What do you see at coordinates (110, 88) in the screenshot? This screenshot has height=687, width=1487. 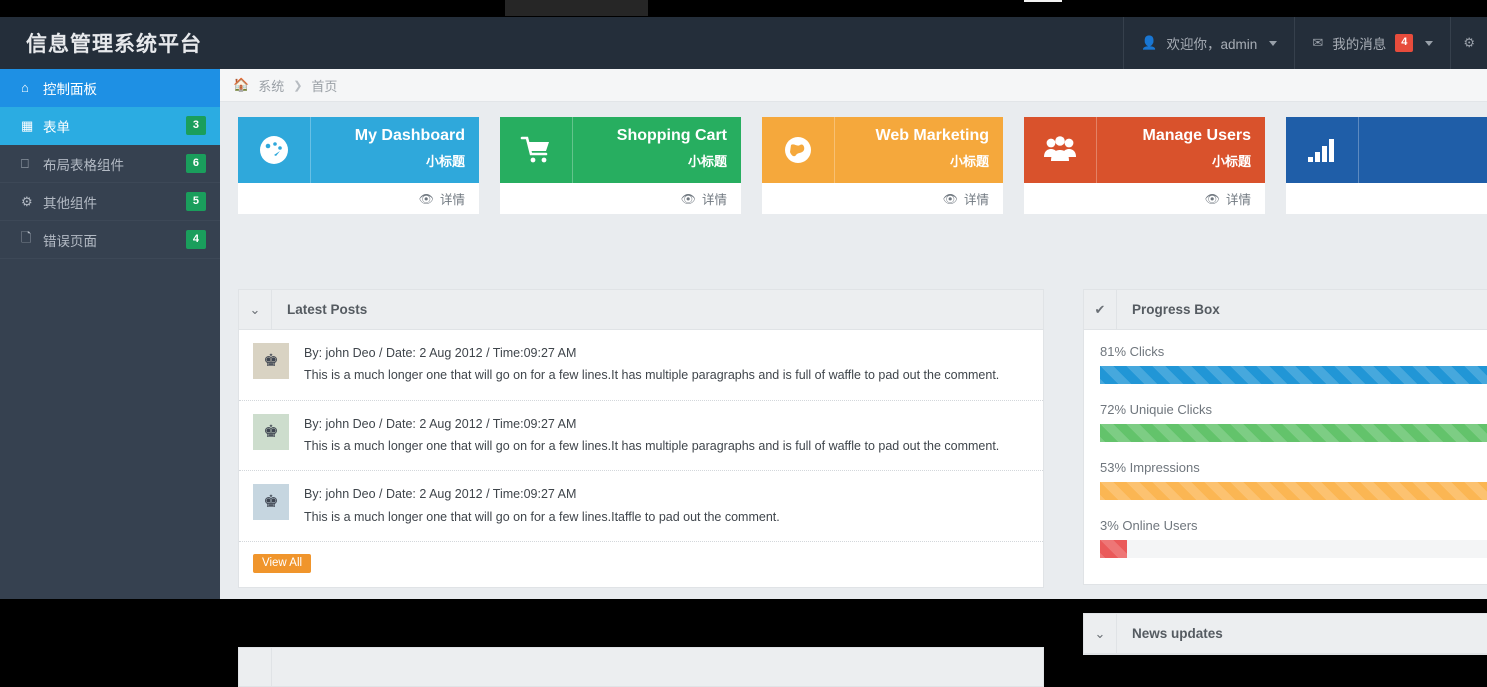 I see `sidebar-item-dashboard: ⌂ 控制面板` at bounding box center [110, 88].